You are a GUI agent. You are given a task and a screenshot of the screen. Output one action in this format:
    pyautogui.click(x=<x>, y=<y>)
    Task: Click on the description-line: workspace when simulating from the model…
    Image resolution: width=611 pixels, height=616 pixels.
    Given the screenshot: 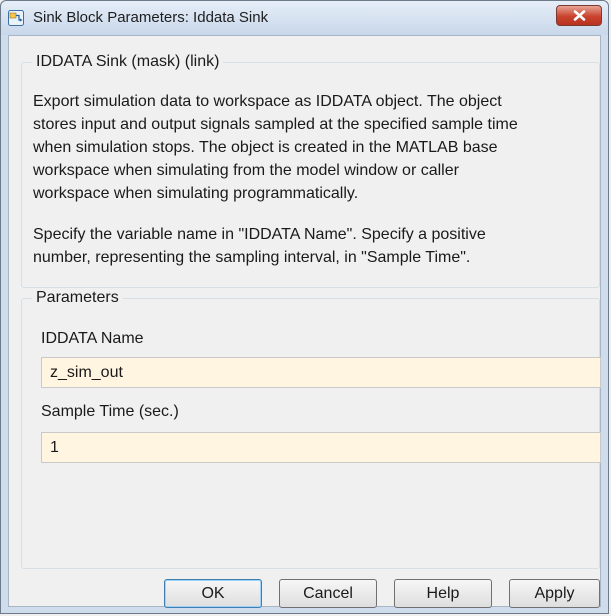 What is the action you would take?
    pyautogui.click(x=246, y=170)
    